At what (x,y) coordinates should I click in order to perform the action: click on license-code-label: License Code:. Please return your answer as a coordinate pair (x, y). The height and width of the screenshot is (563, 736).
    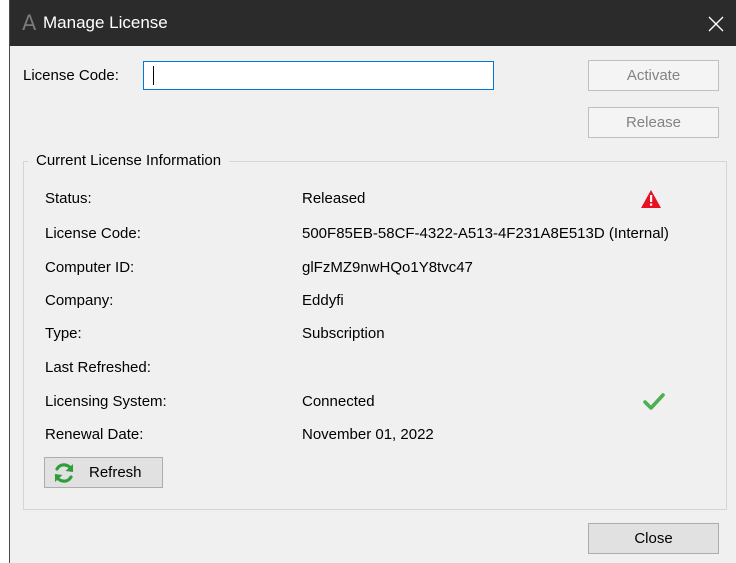
    Looking at the image, I should click on (71, 75).